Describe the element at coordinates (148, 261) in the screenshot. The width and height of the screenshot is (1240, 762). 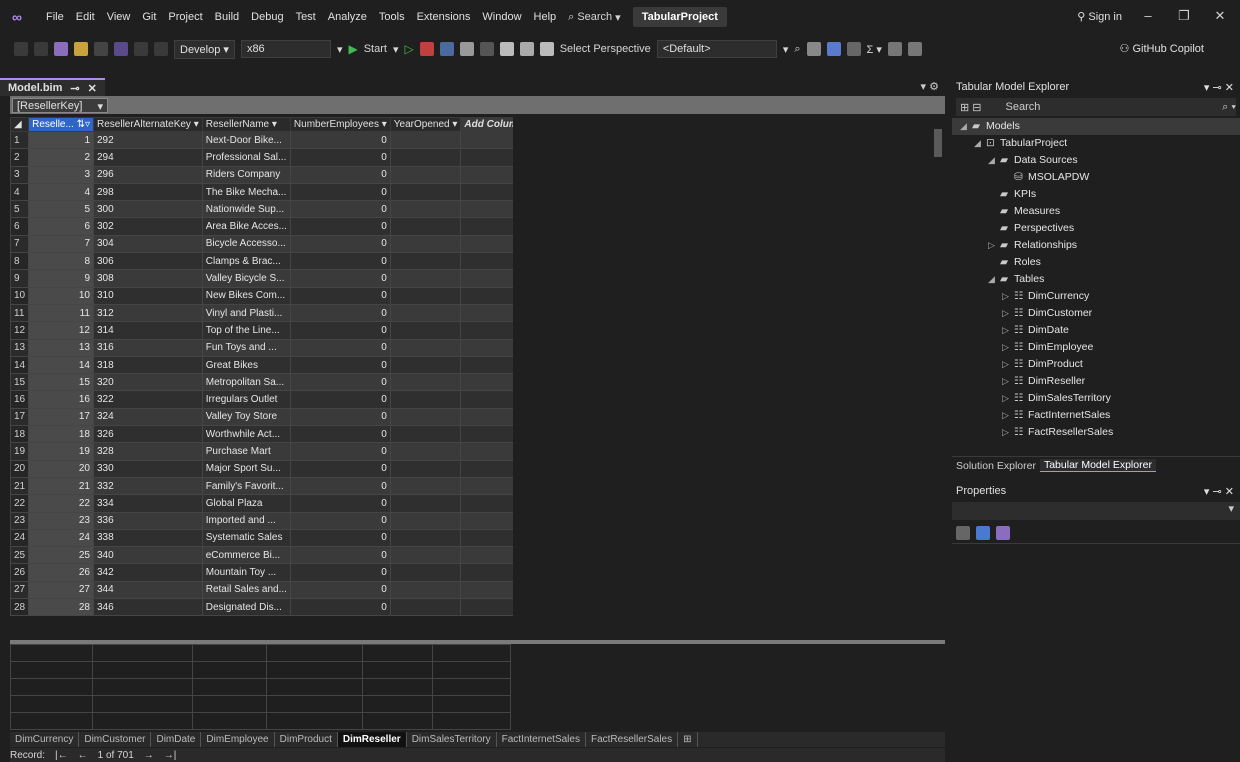
I see `cell-reseller-alternate-key: 306` at that location.